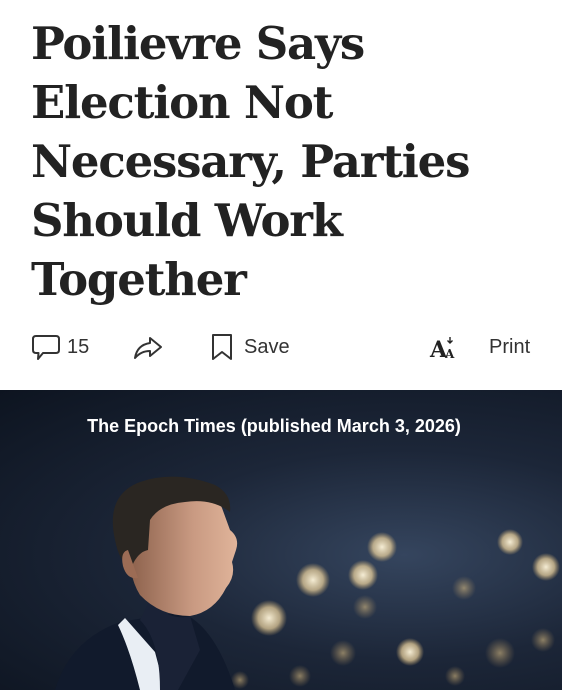 The width and height of the screenshot is (562, 690). I want to click on text-size-icon: A A, so click(444, 347).